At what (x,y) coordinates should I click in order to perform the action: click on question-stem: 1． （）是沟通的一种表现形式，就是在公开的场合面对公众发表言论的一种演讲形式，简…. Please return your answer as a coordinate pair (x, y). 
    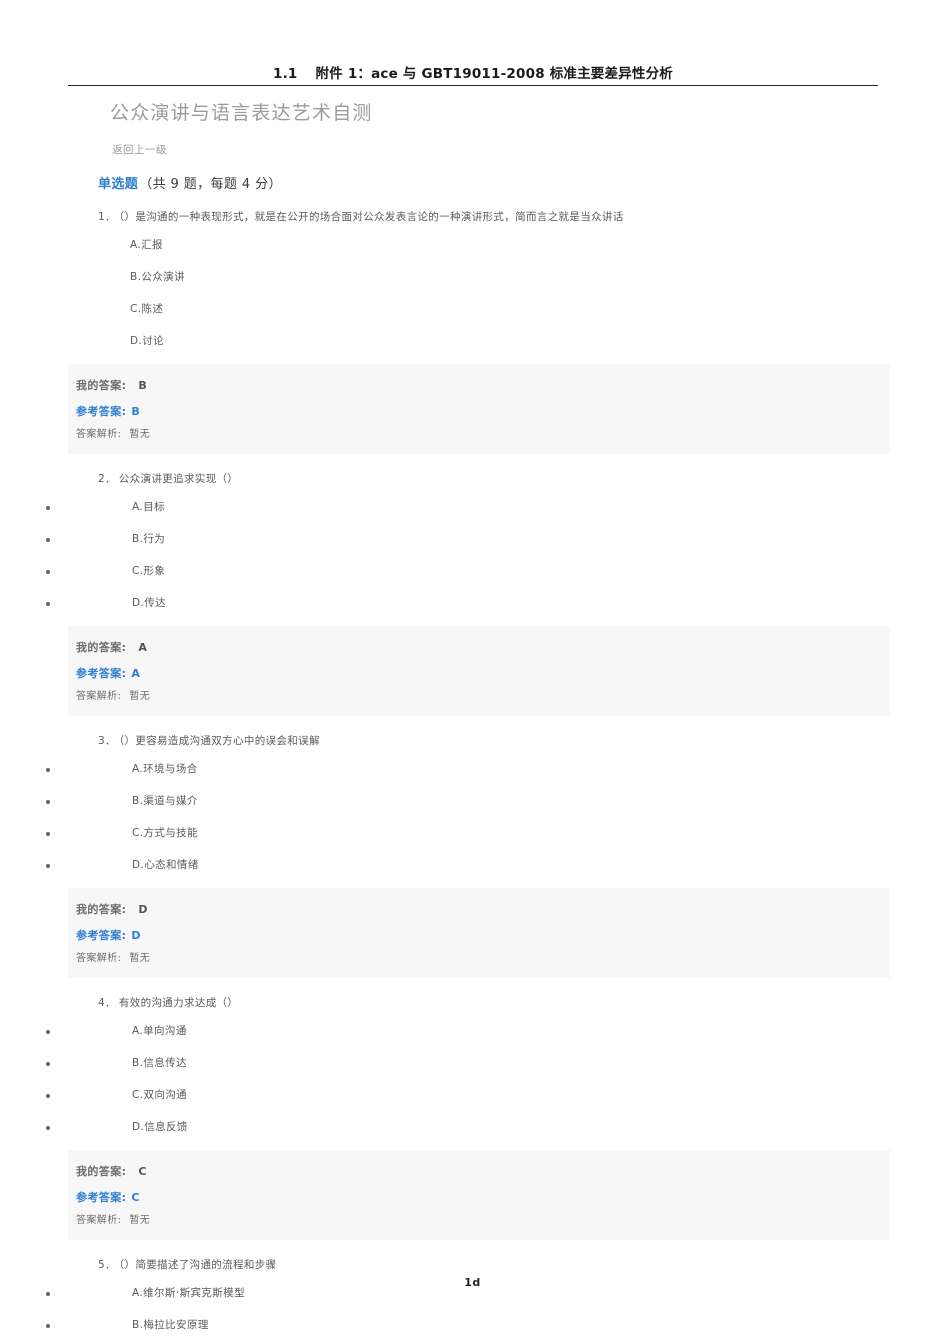
    Looking at the image, I should click on (521, 217).